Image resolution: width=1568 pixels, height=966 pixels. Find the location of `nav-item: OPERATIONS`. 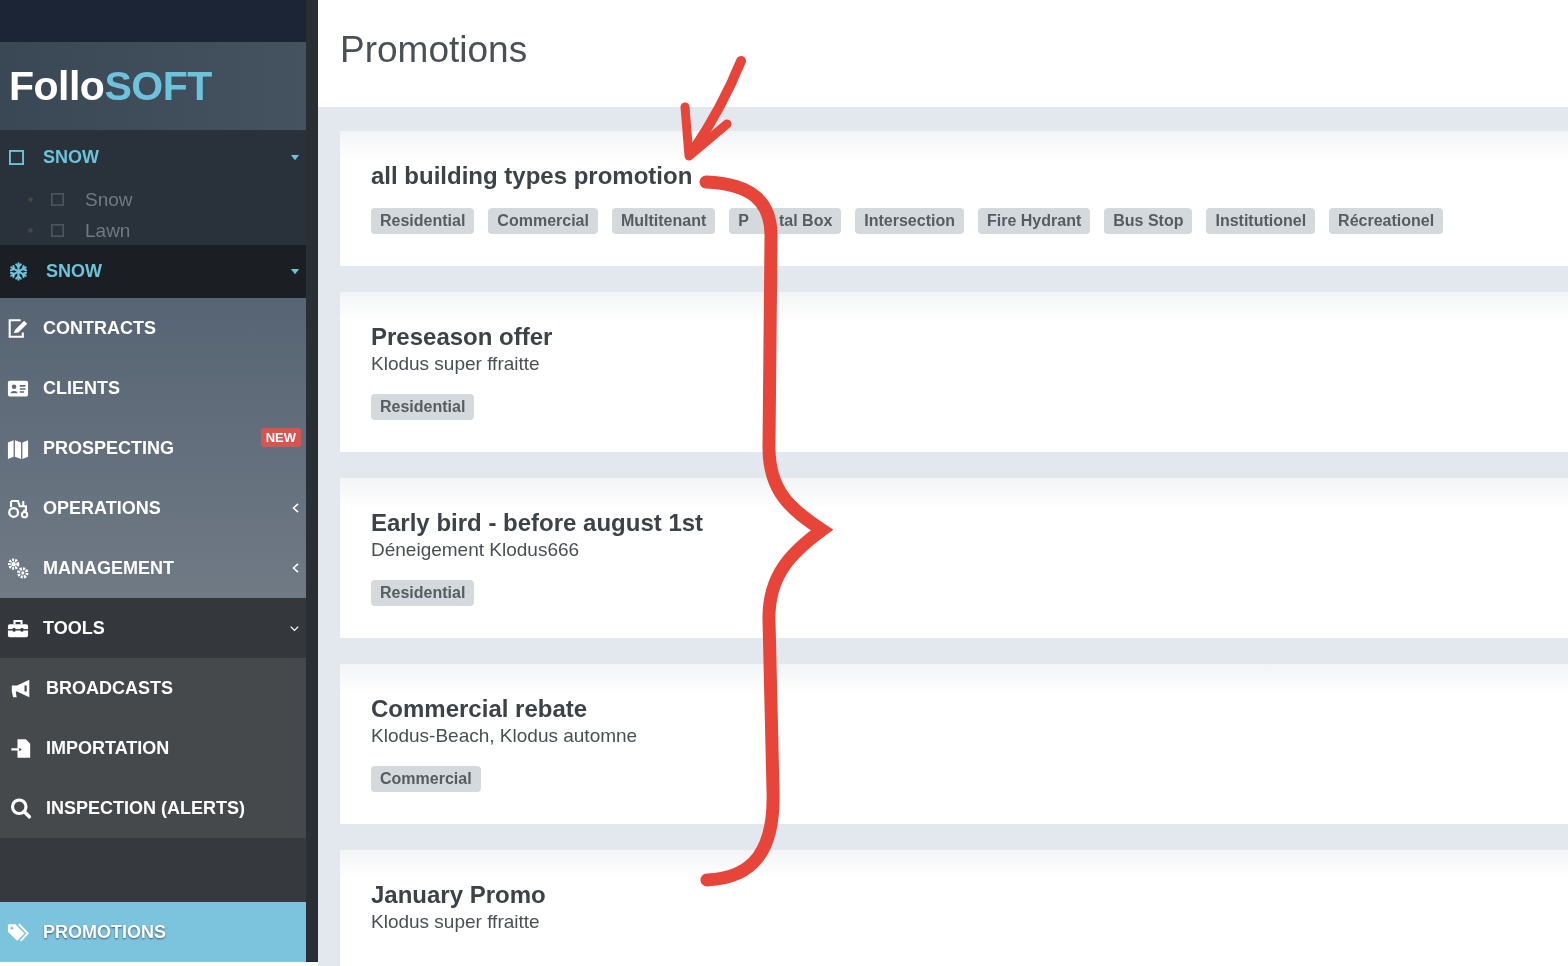

nav-item: OPERATIONS is located at coordinates (153, 508).